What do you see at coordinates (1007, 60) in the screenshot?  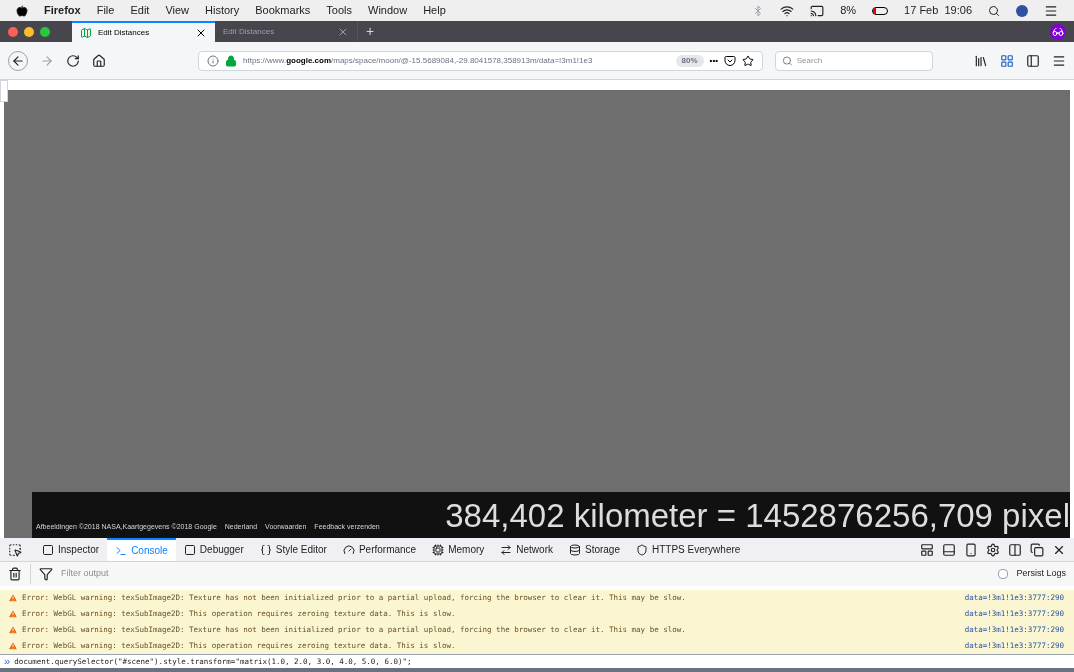 I see `extension-grid-icon` at bounding box center [1007, 60].